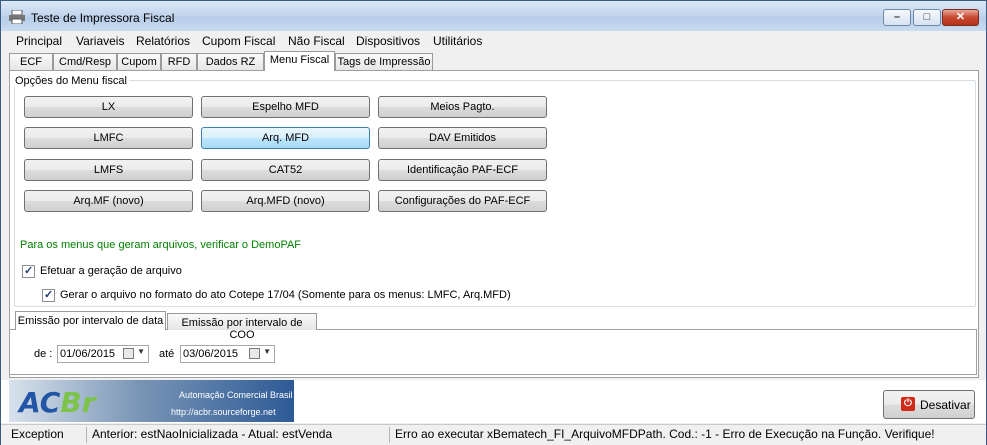 This screenshot has height=445, width=987. I want to click on tab-intervalo-coo: Emissão por intervalo de COO, so click(242, 327).